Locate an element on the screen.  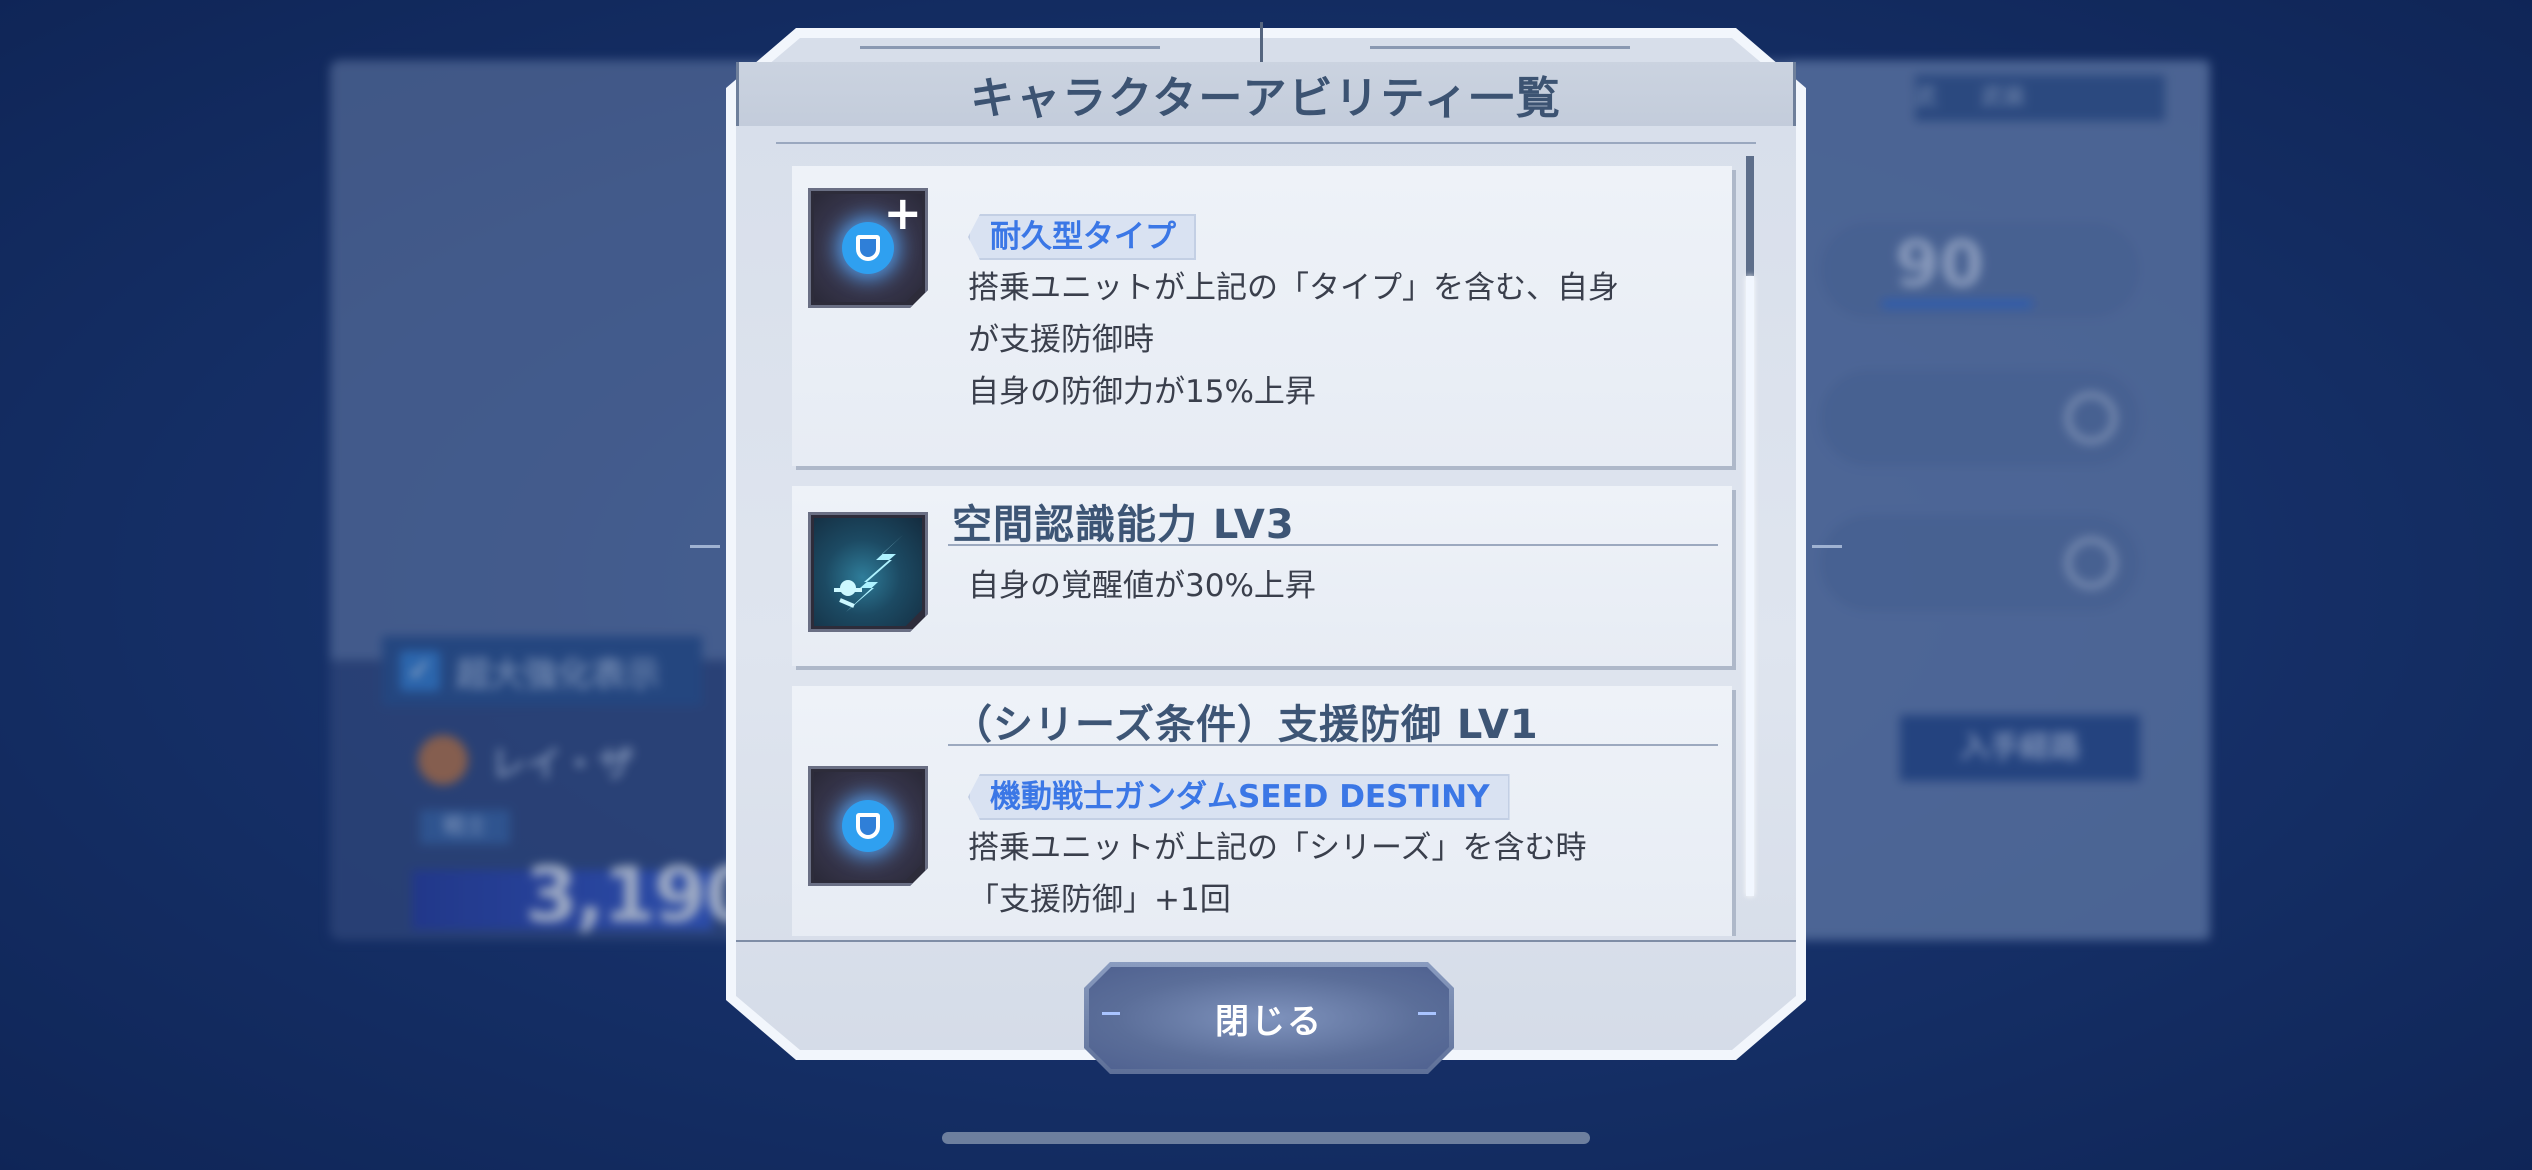
close-button-label: 閉じる is located at coordinates (1269, 1021).